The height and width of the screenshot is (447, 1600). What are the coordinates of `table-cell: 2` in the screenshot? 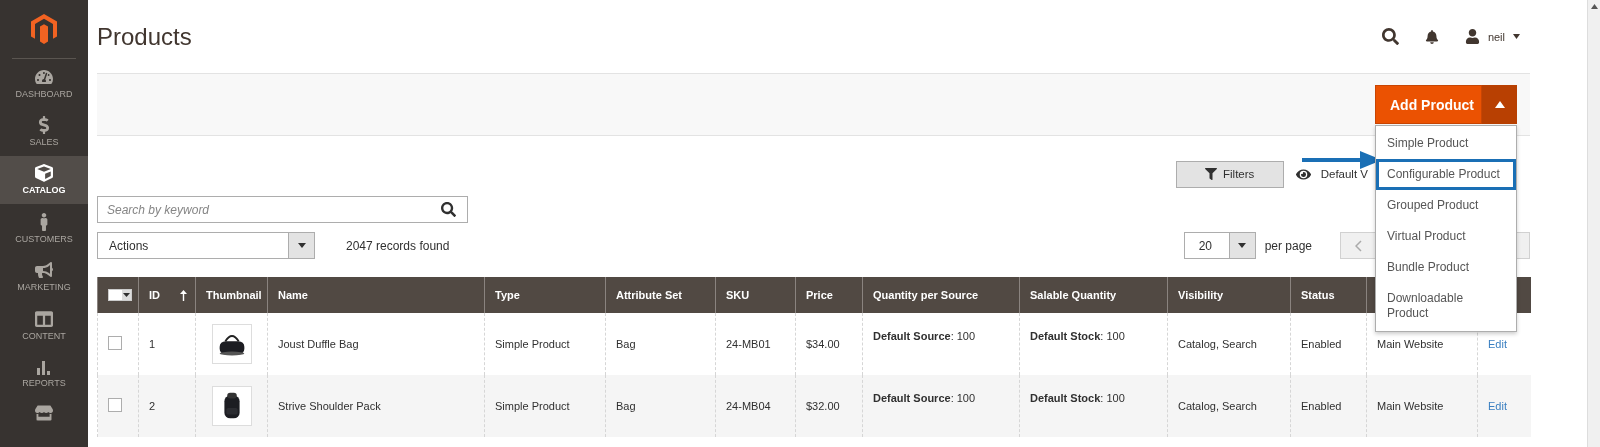 It's located at (152, 406).